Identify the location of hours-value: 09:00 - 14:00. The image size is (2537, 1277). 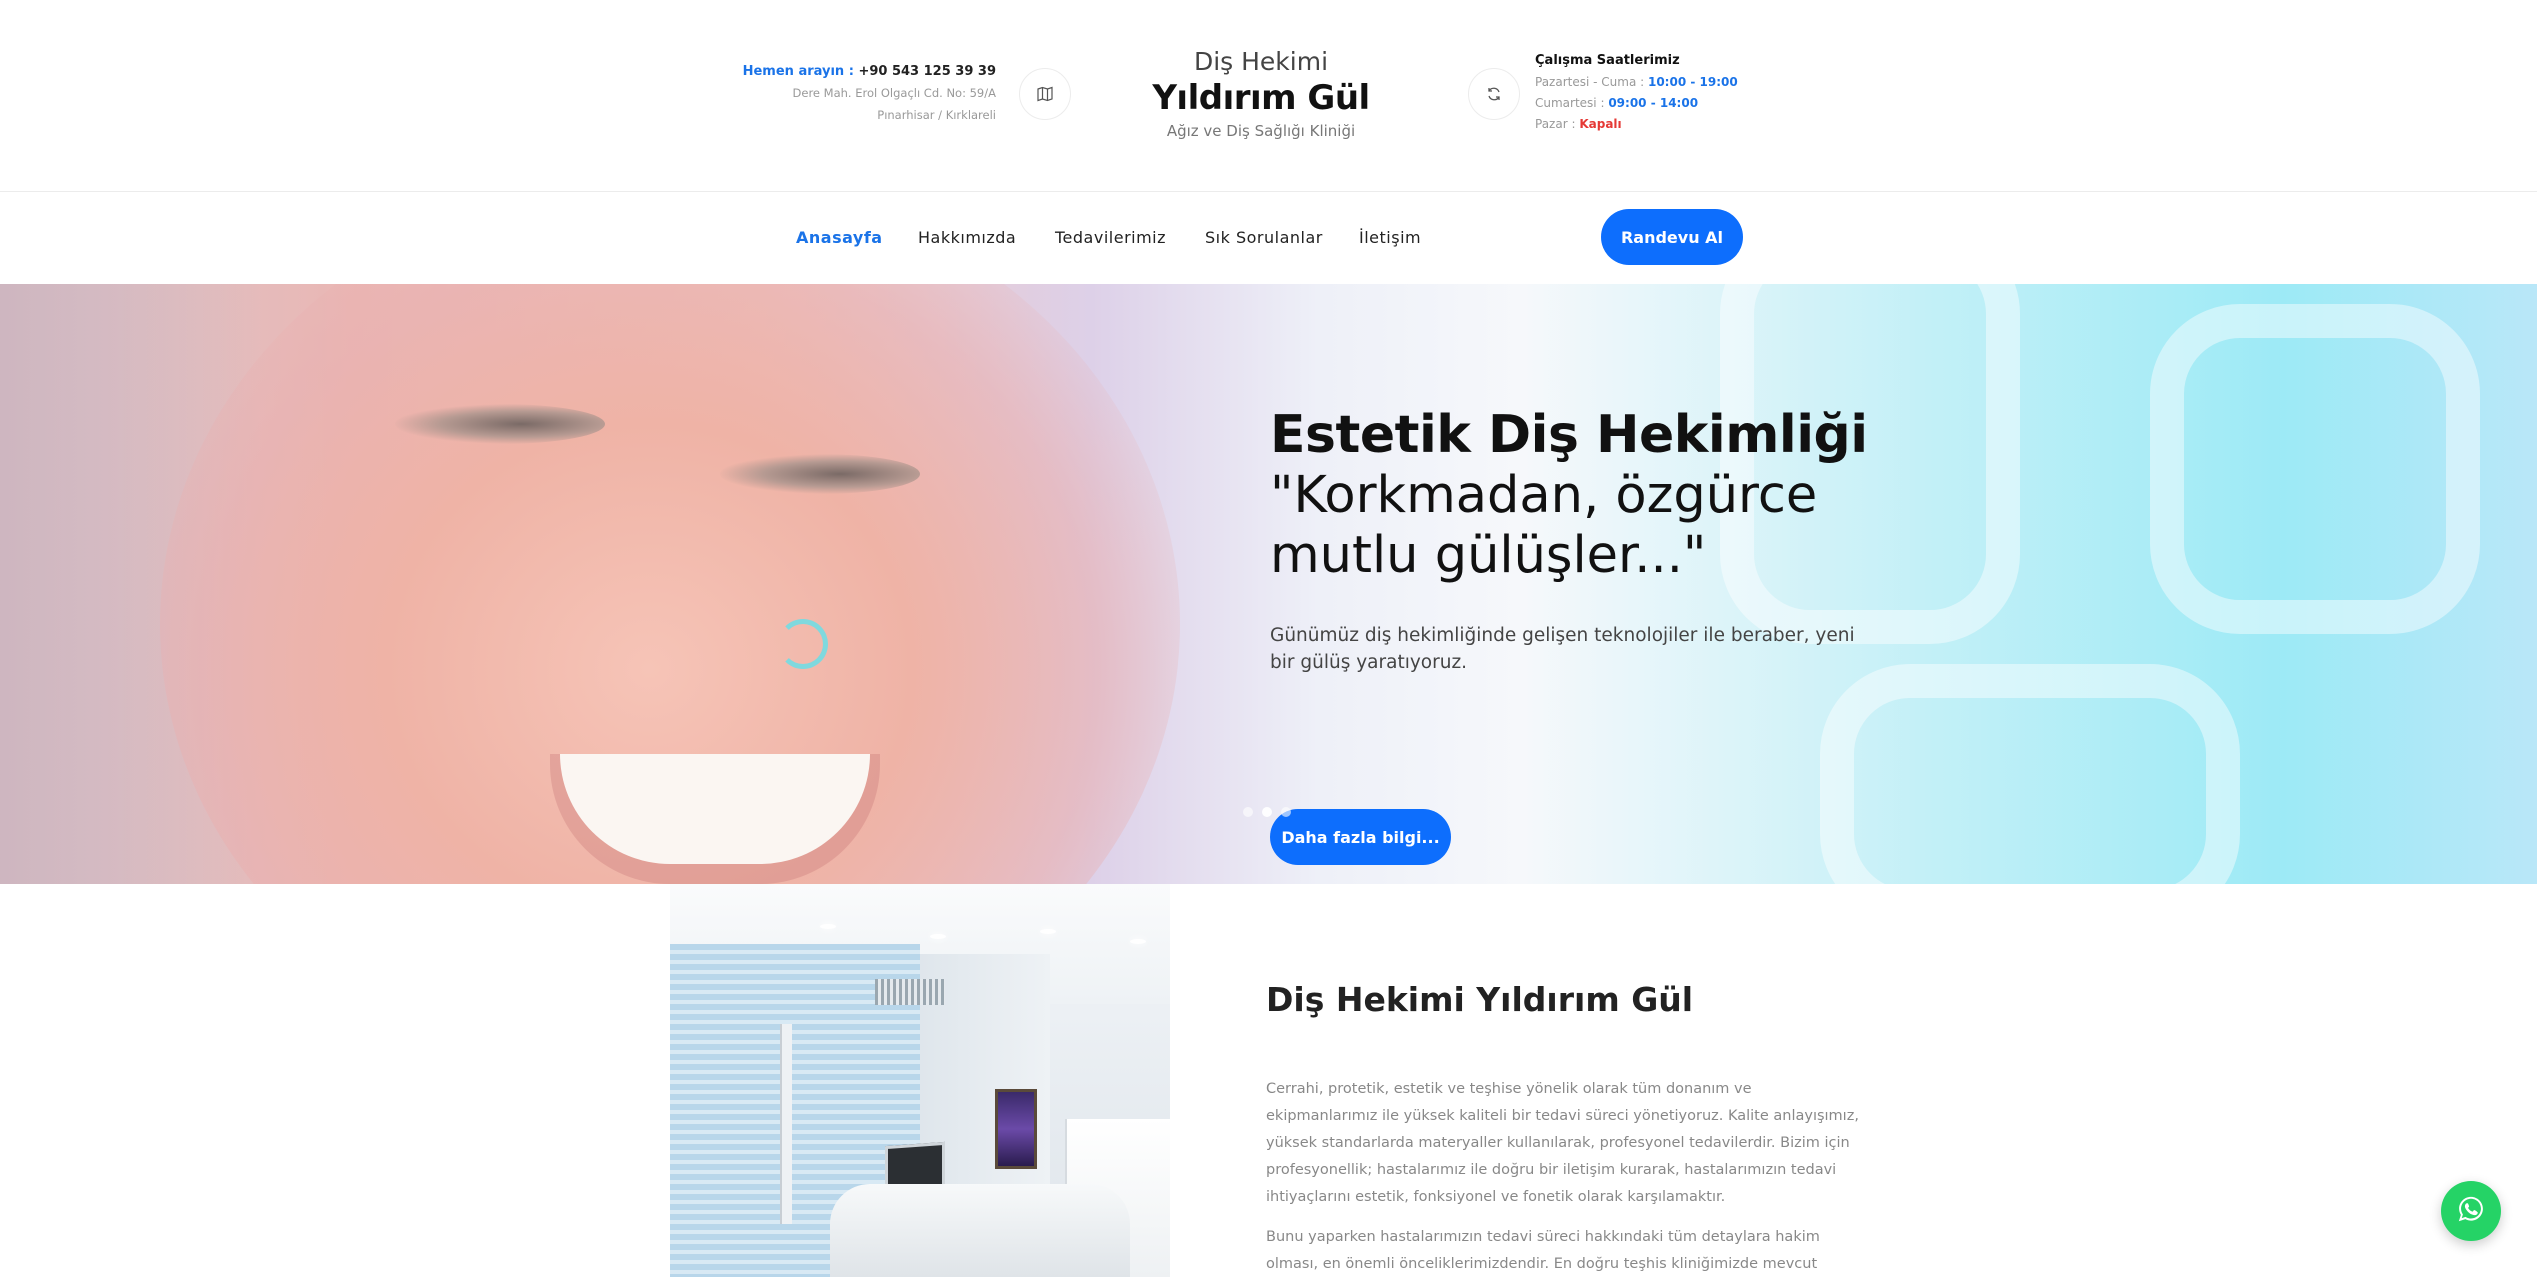
(1653, 103).